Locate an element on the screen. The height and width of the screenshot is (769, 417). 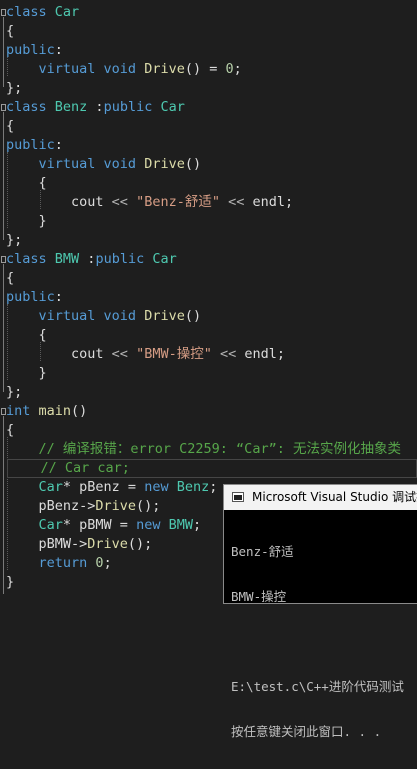
console-titlebar: Microsoft Visual Studio 调试控制台 is located at coordinates (320, 497).